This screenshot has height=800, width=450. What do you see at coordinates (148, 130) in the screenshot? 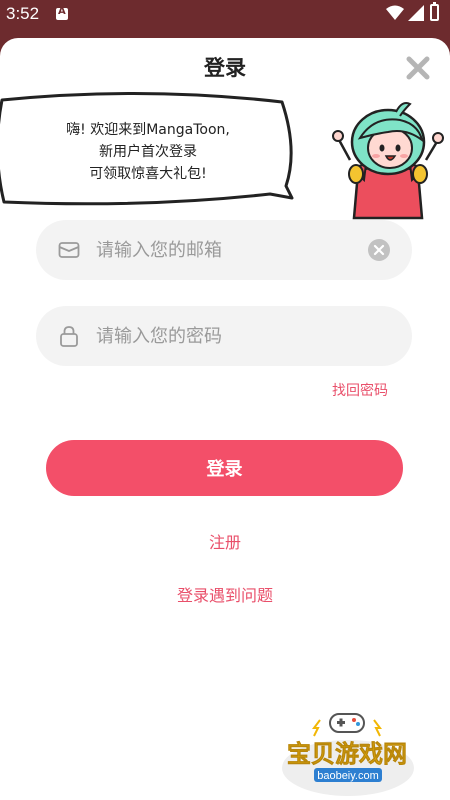
I see `welcome-line-1: 嗨! 欢迎来到MangaToon,` at bounding box center [148, 130].